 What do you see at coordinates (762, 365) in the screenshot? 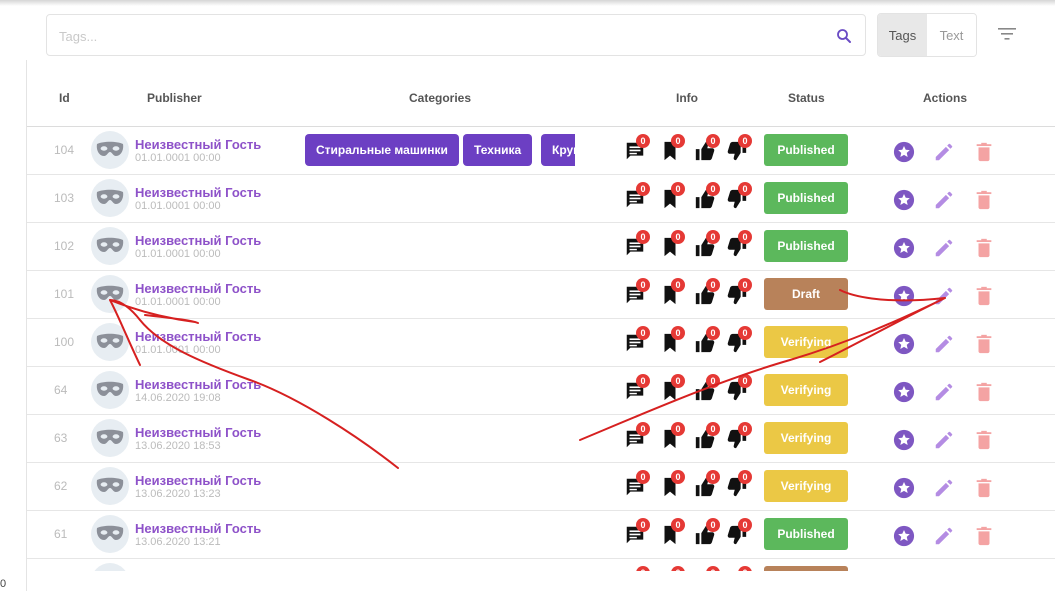
I see `annotation-stroke-right` at bounding box center [762, 365].